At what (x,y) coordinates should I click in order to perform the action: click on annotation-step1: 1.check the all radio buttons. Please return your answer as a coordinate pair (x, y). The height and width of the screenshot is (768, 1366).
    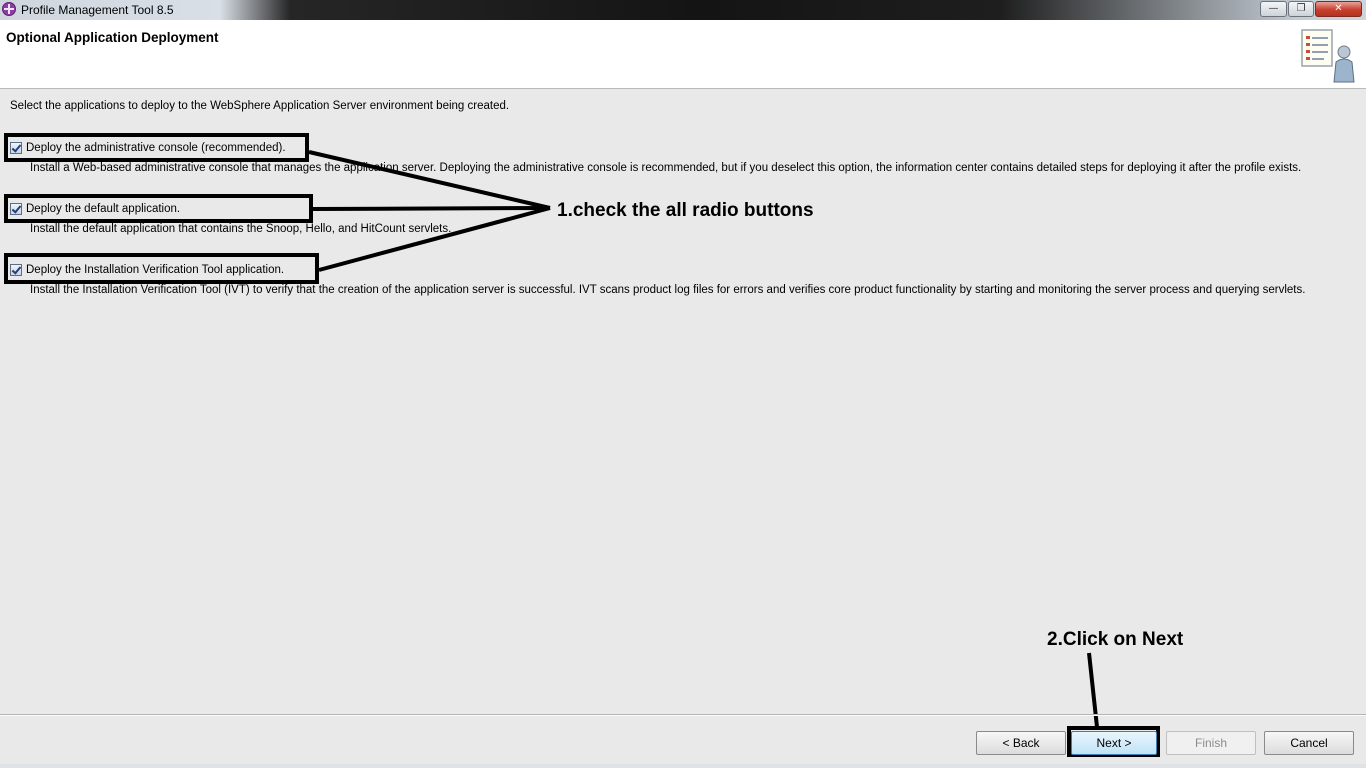
    Looking at the image, I should click on (685, 210).